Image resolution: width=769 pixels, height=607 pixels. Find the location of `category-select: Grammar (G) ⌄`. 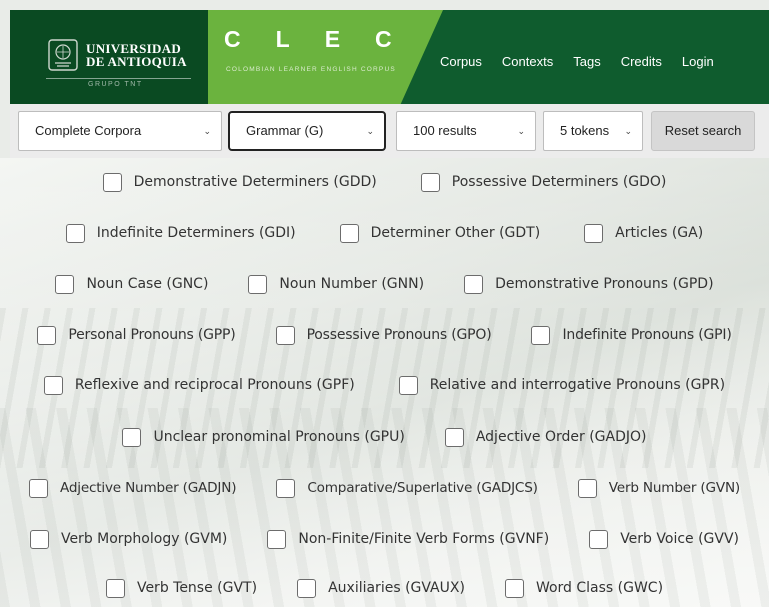

category-select: Grammar (G) ⌄ is located at coordinates (307, 131).